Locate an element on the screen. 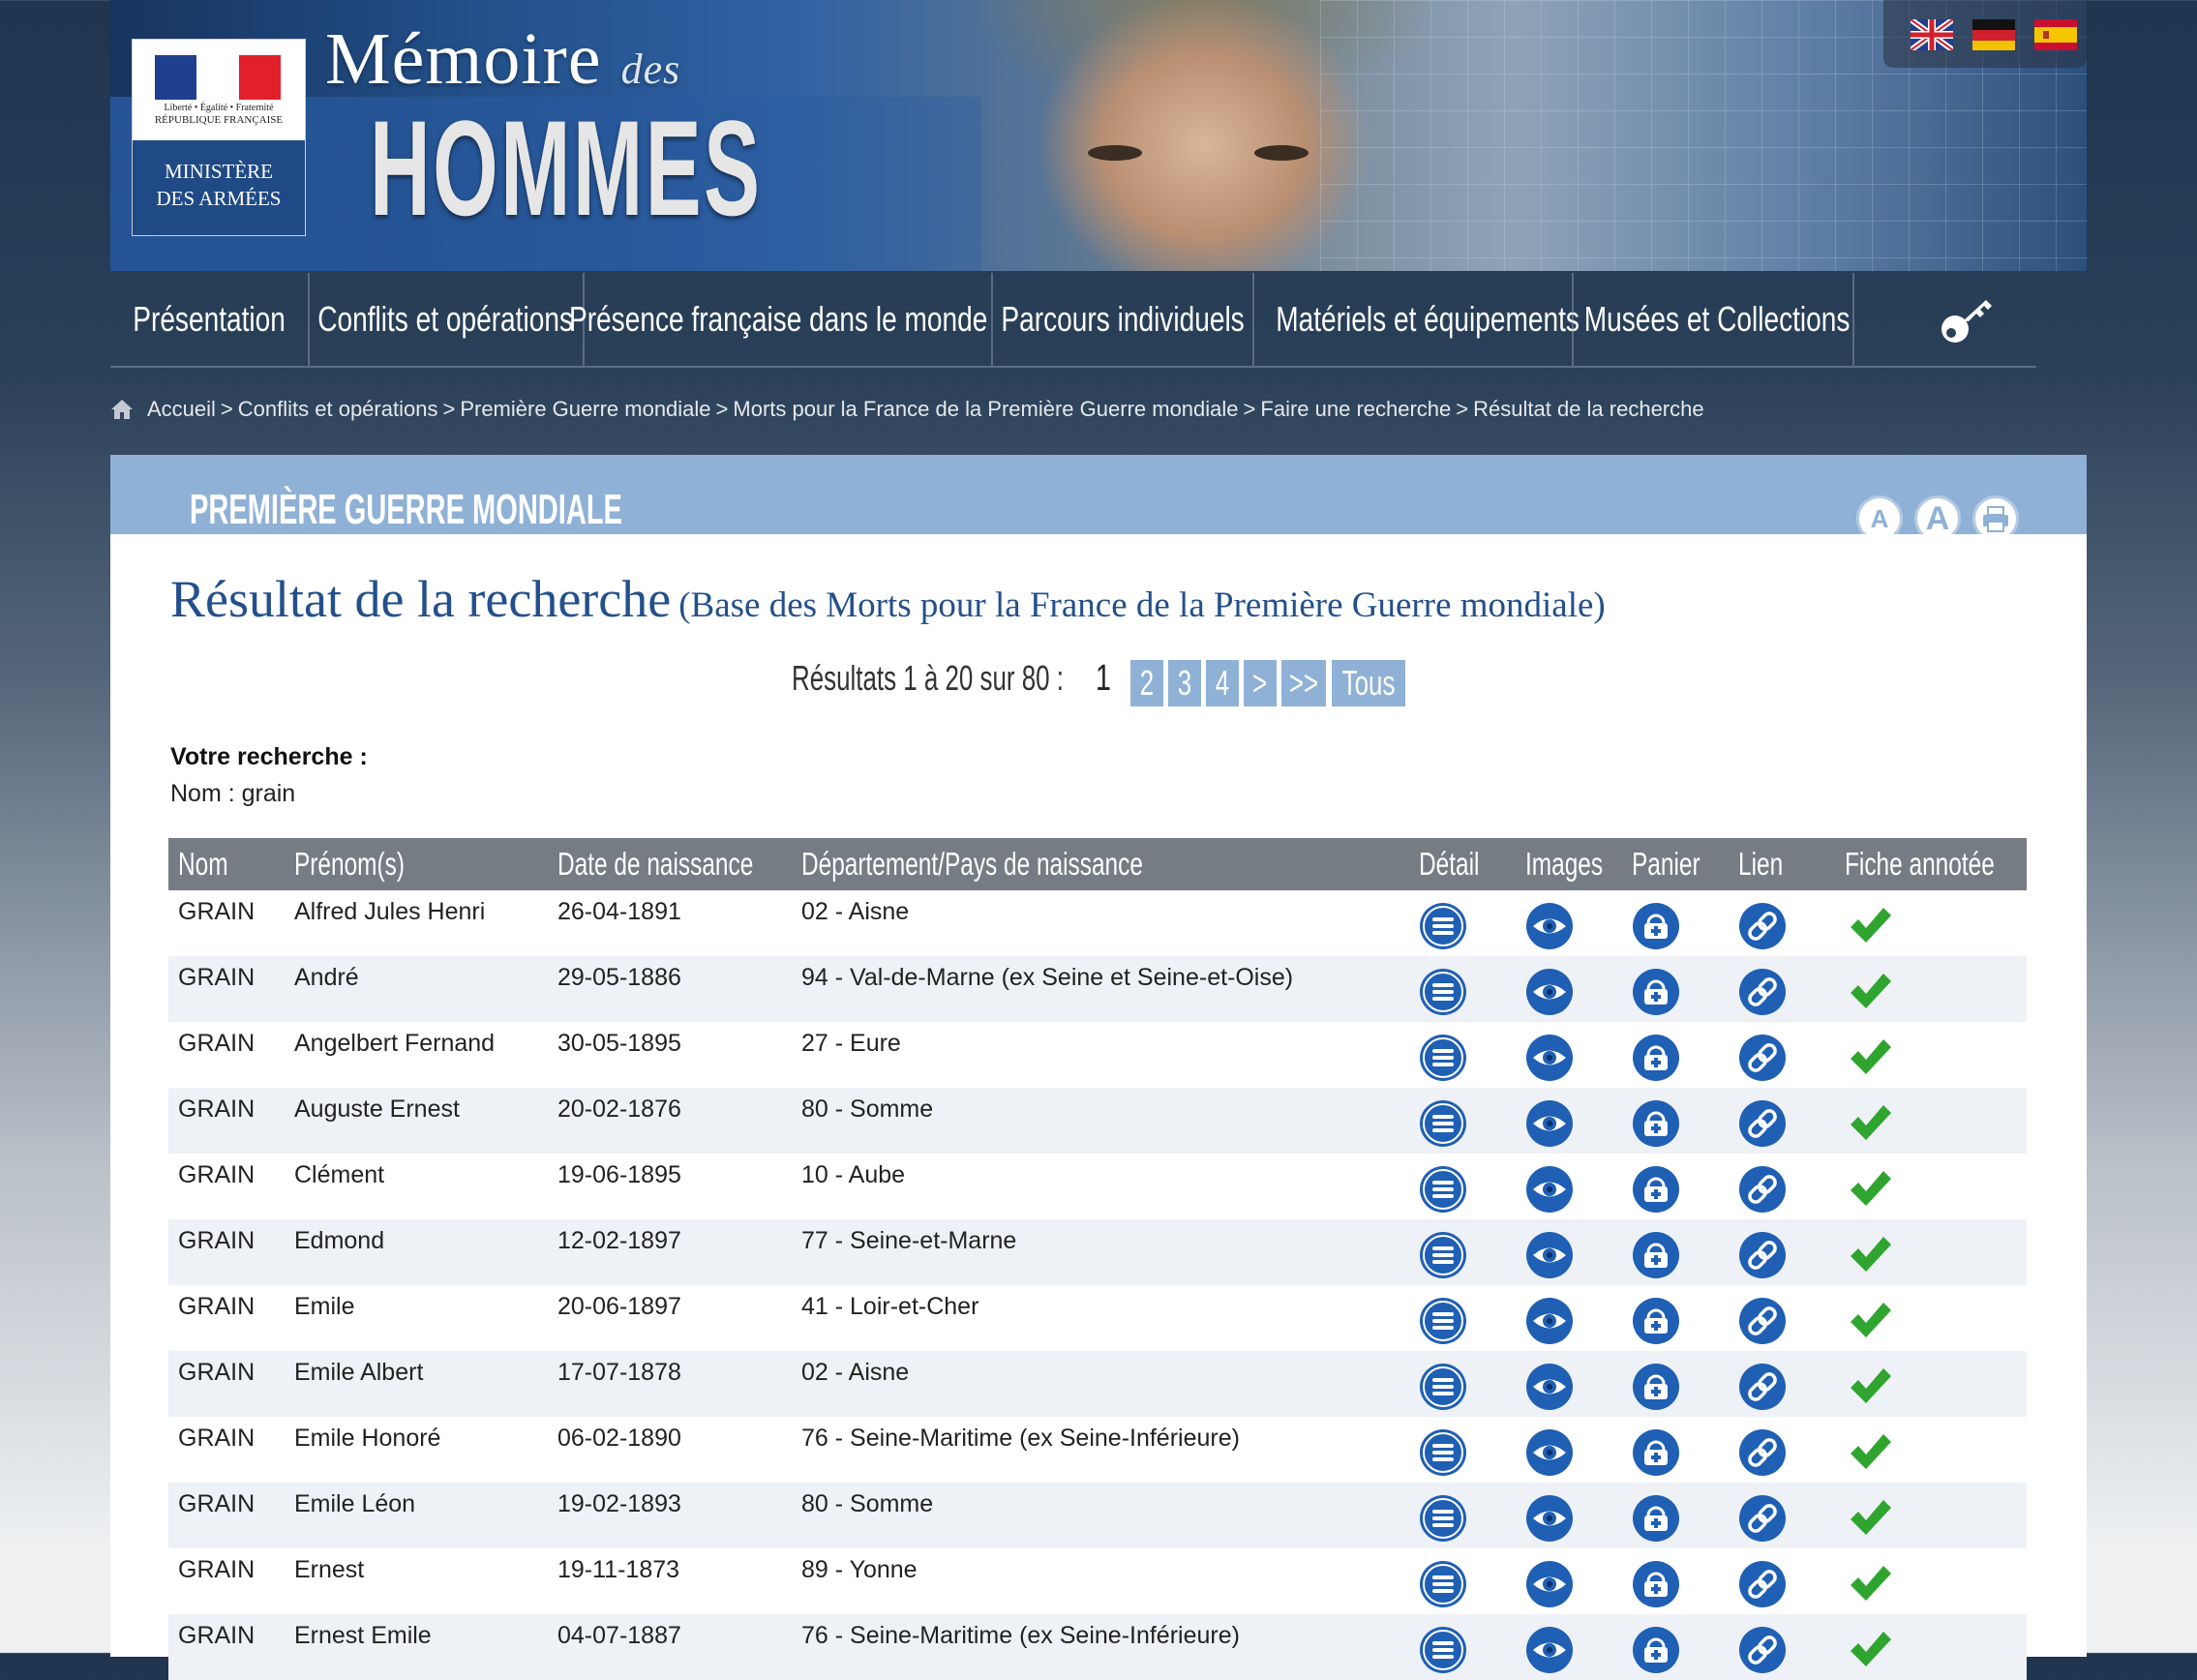 The width and height of the screenshot is (2197, 1680). last-page-button: >> is located at coordinates (1303, 683).